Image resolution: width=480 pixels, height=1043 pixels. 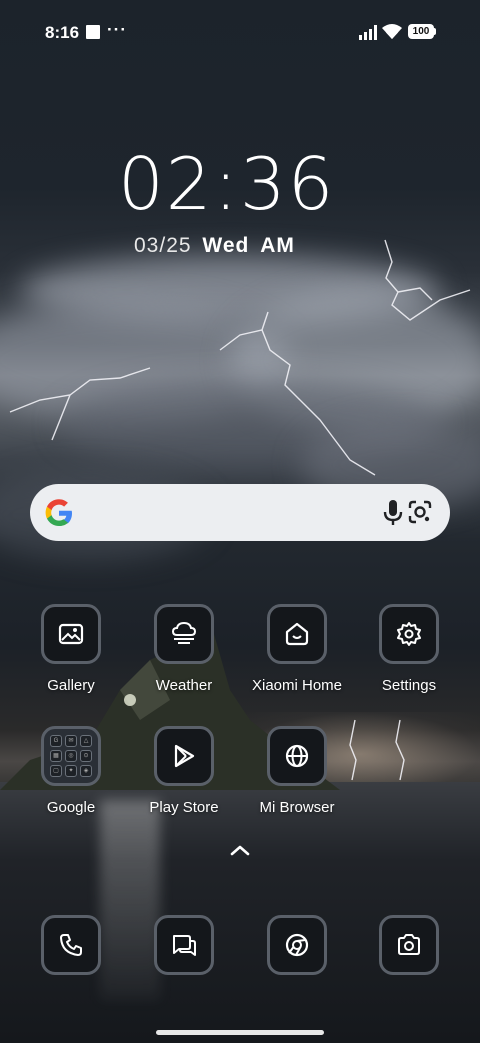 I want to click on phone-tile, so click(x=71, y=945).